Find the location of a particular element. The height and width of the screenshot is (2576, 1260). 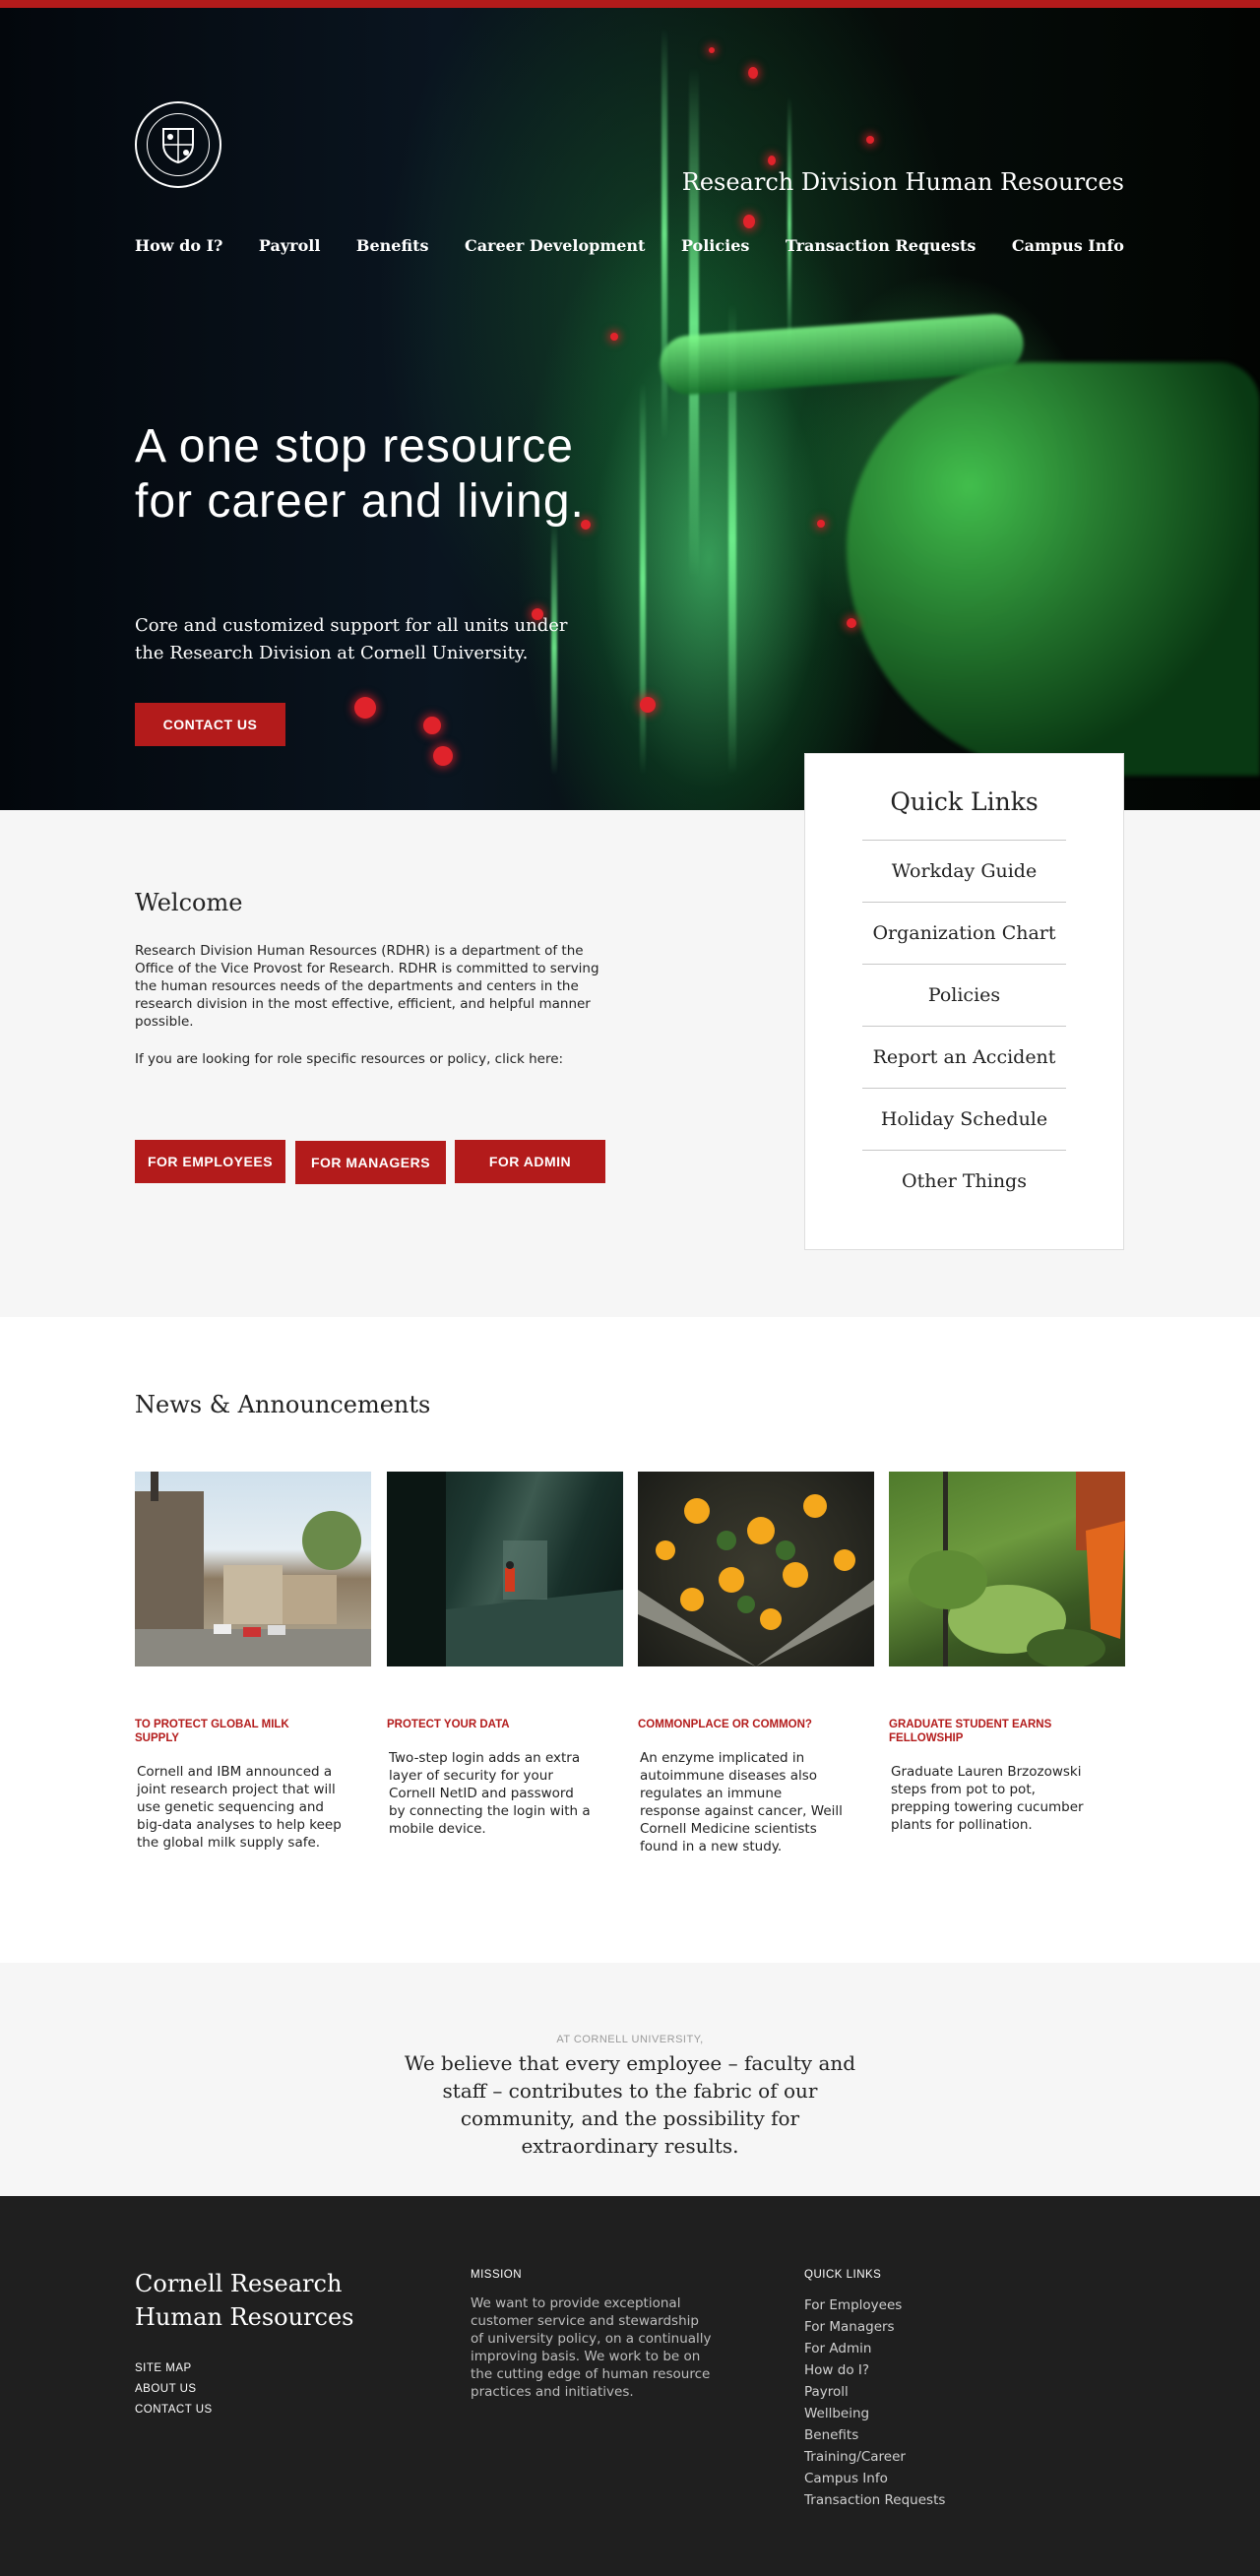

hand-image is located at coordinates (1053, 569).